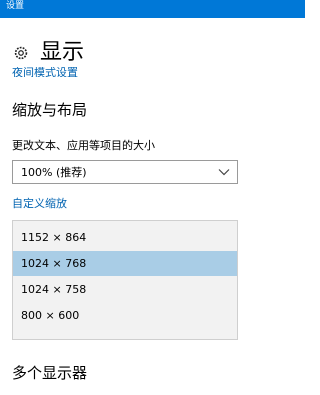 The image size is (320, 395). Describe the element at coordinates (62, 52) in the screenshot. I see `page-title: 显示` at that location.